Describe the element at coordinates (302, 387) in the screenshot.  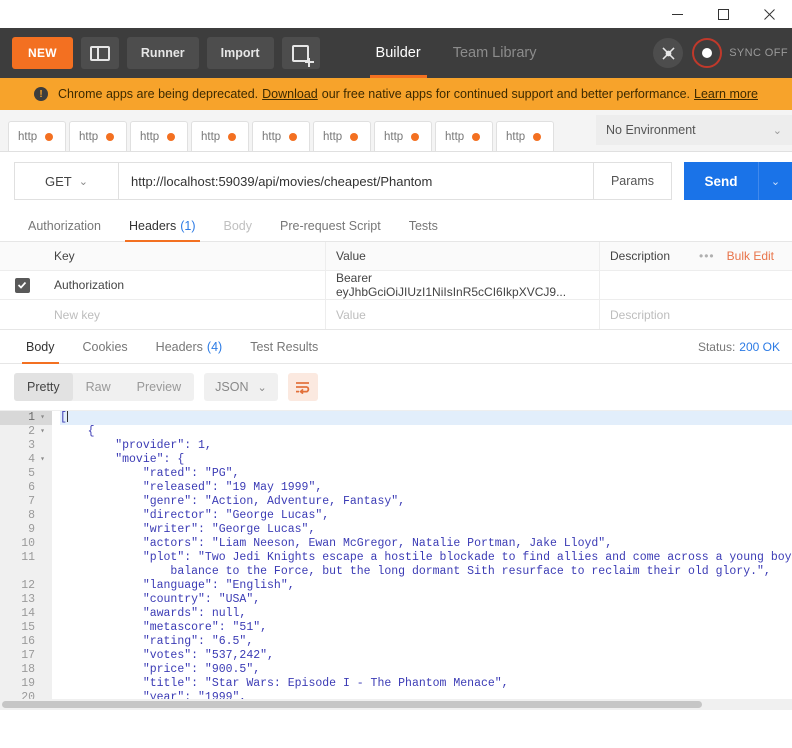
I see `wrap-lines-button` at that location.